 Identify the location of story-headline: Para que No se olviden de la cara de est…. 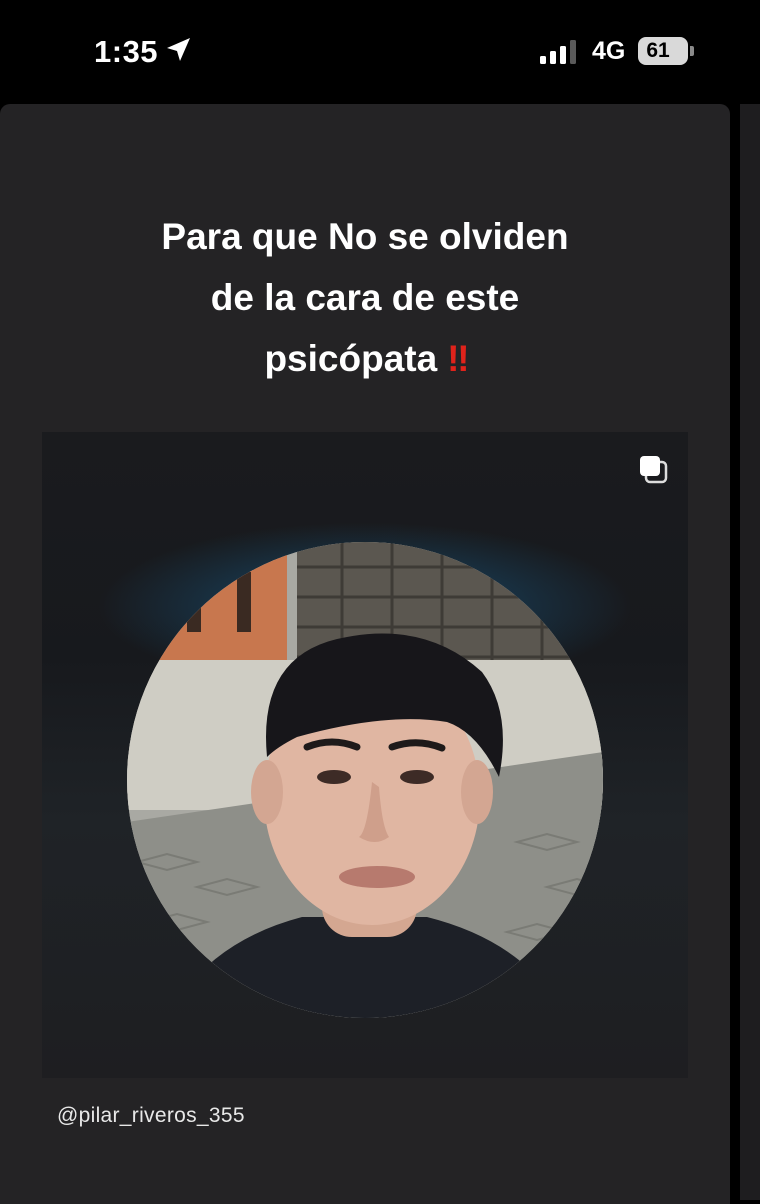
(365, 297).